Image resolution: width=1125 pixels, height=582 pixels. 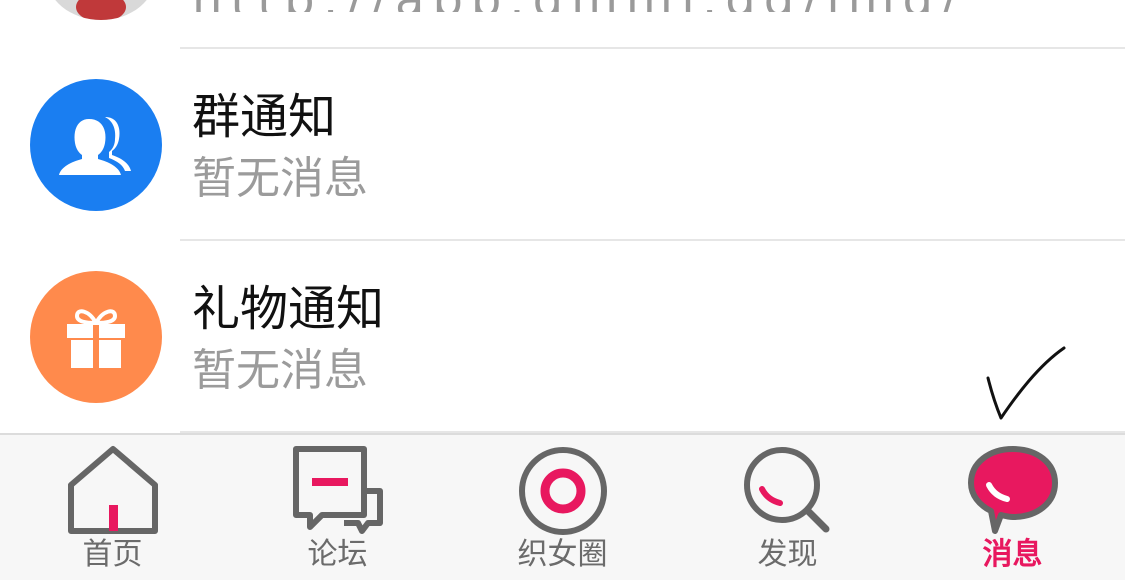 I want to click on tab-home: 首页, so click(x=112, y=508).